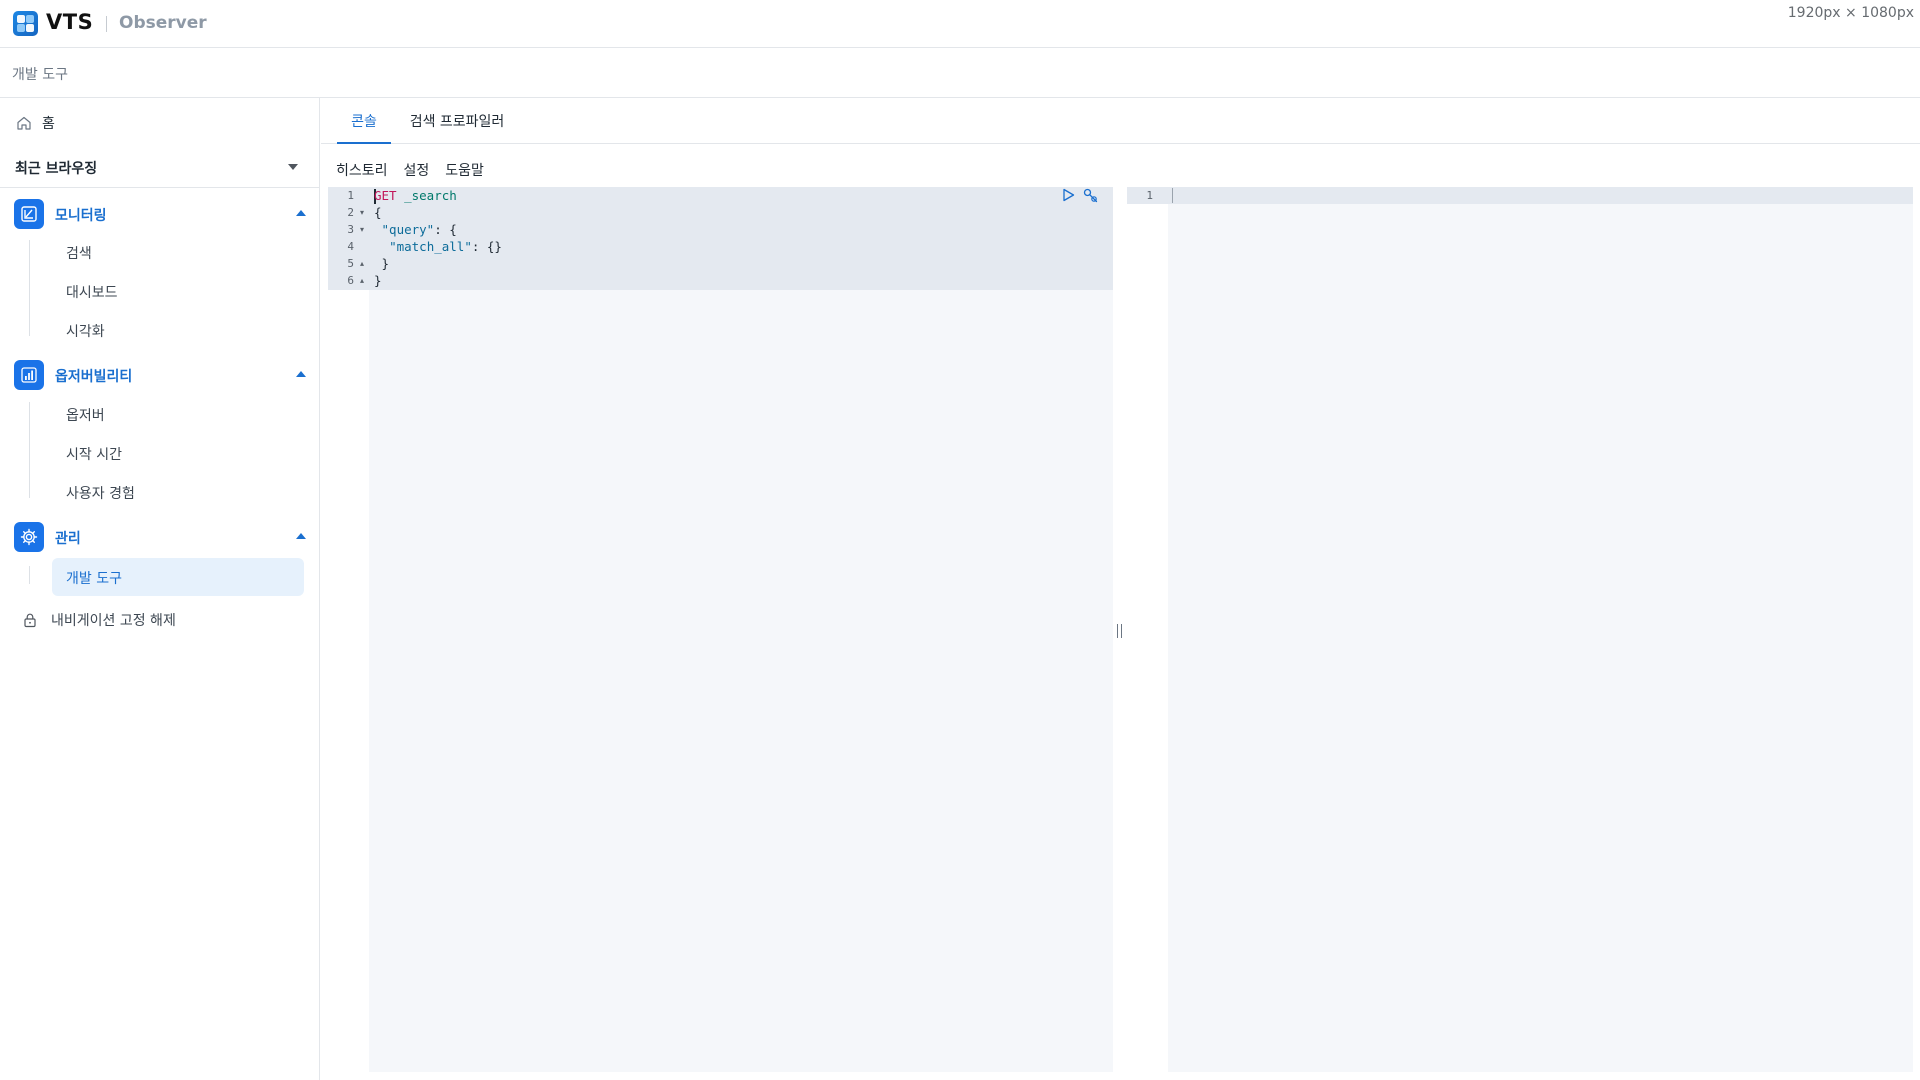  I want to click on vts-logo-icon, so click(25, 23).